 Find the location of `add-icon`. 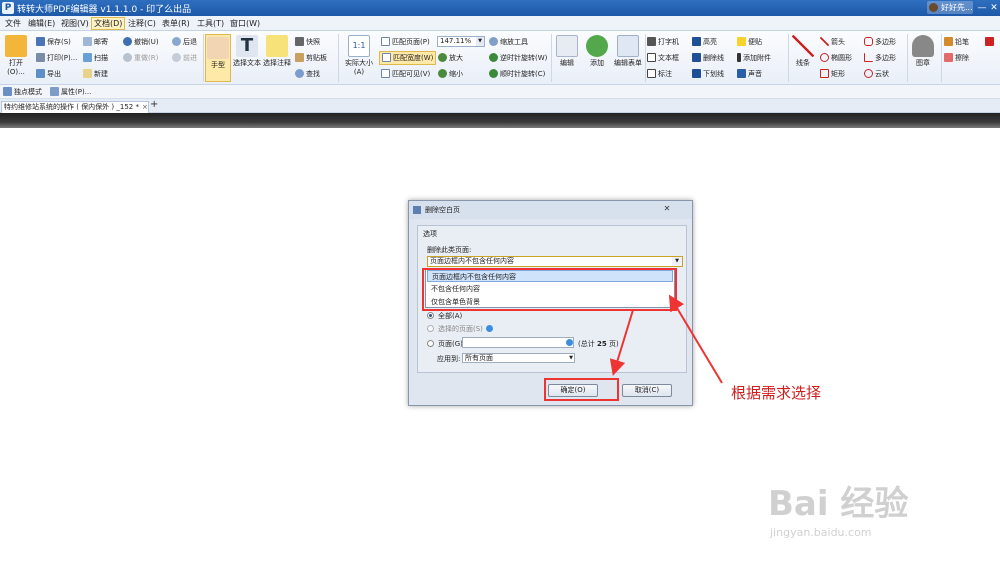

add-icon is located at coordinates (597, 46).